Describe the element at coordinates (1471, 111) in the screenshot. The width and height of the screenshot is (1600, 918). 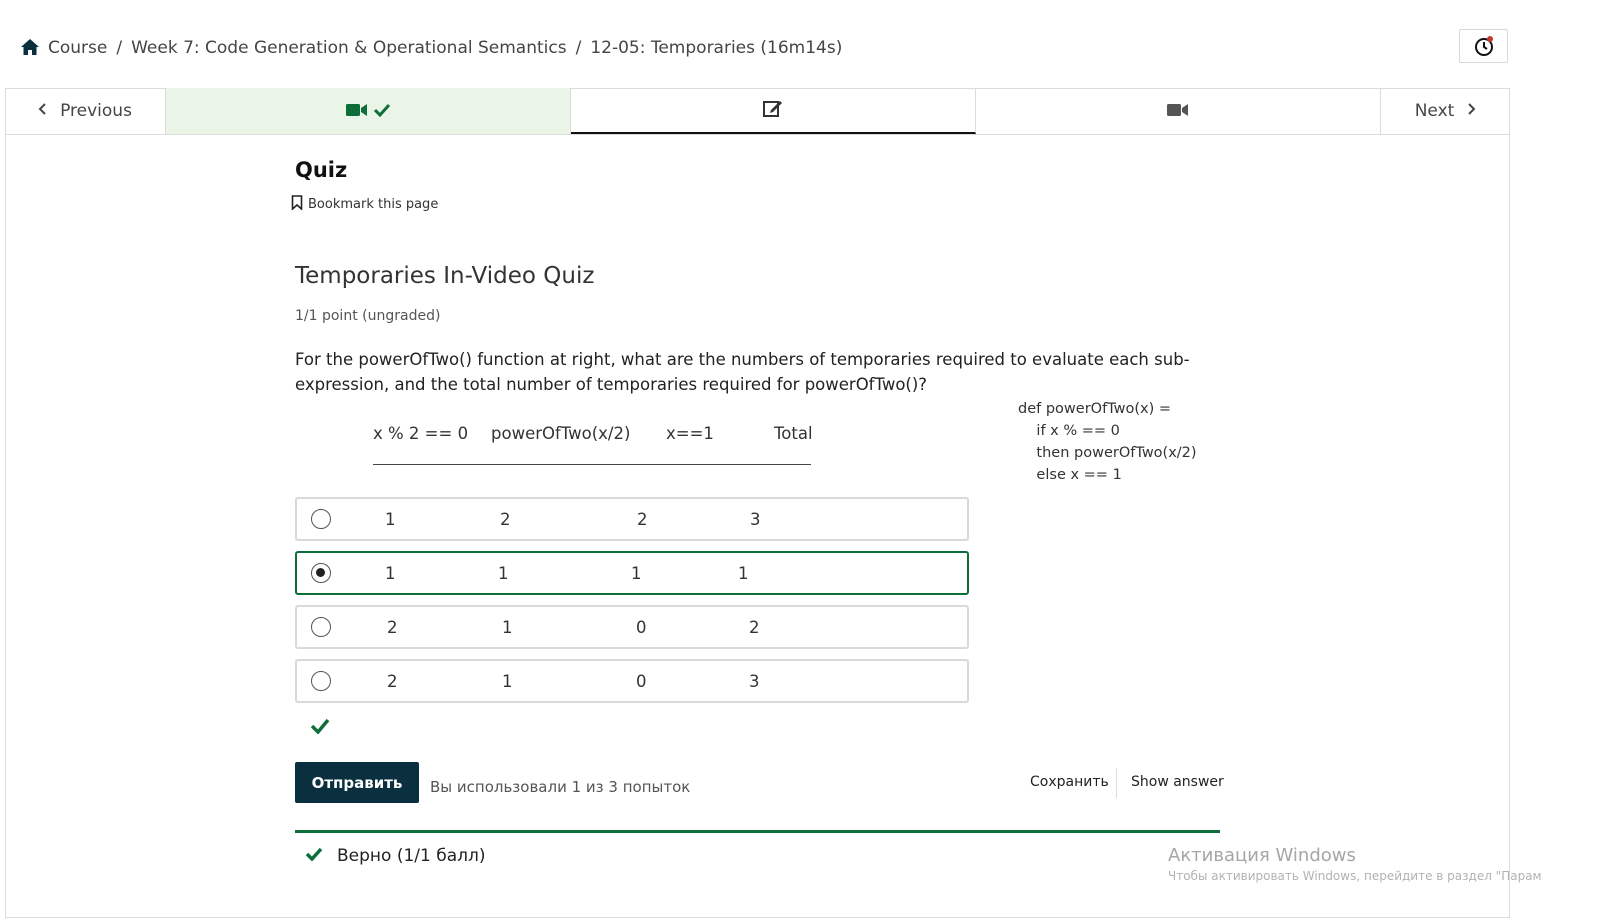
I see `chevron-right-icon` at that location.